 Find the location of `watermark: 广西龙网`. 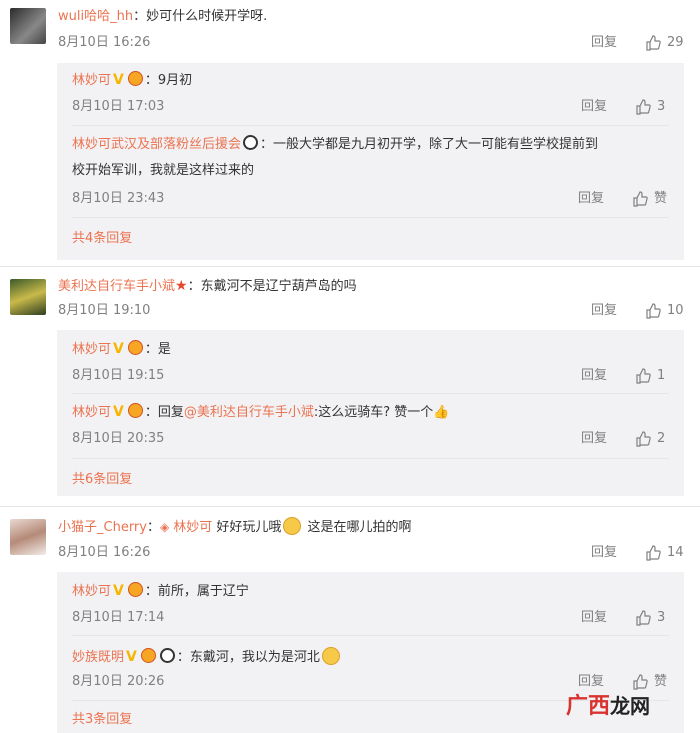

watermark: 广西龙网 is located at coordinates (608, 704).